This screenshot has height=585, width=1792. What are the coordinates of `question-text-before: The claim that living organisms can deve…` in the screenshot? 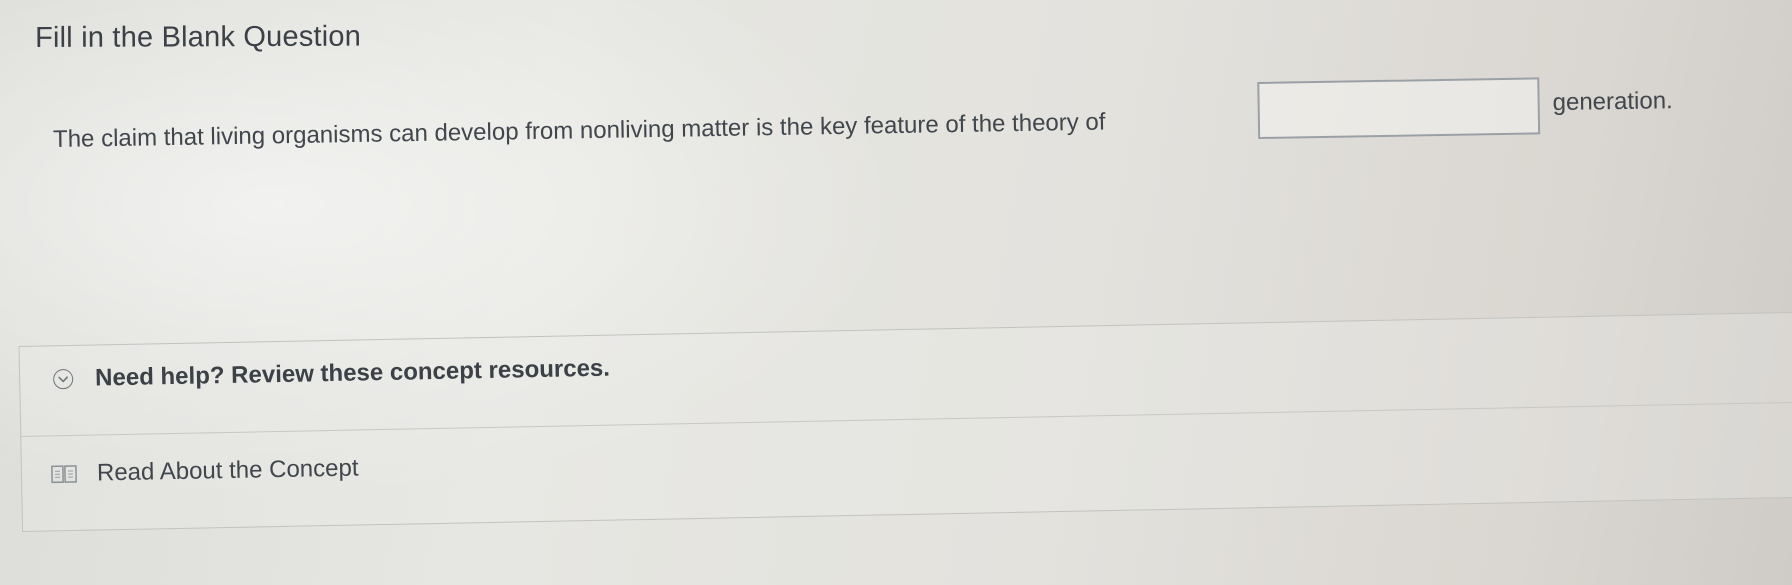 It's located at (579, 130).